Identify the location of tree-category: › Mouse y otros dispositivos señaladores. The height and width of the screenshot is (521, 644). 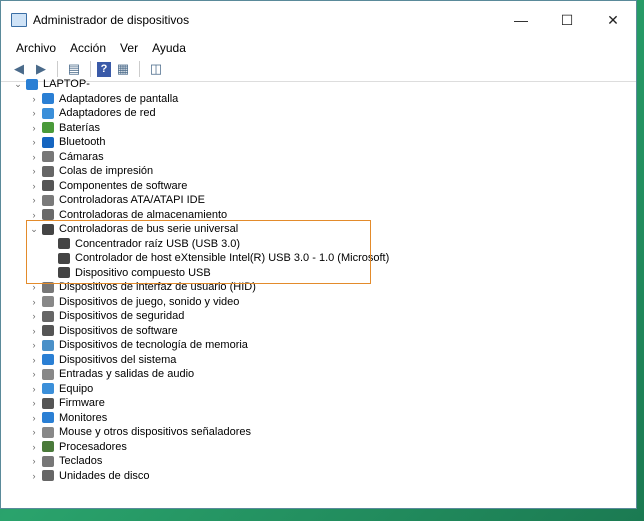
(140, 432).